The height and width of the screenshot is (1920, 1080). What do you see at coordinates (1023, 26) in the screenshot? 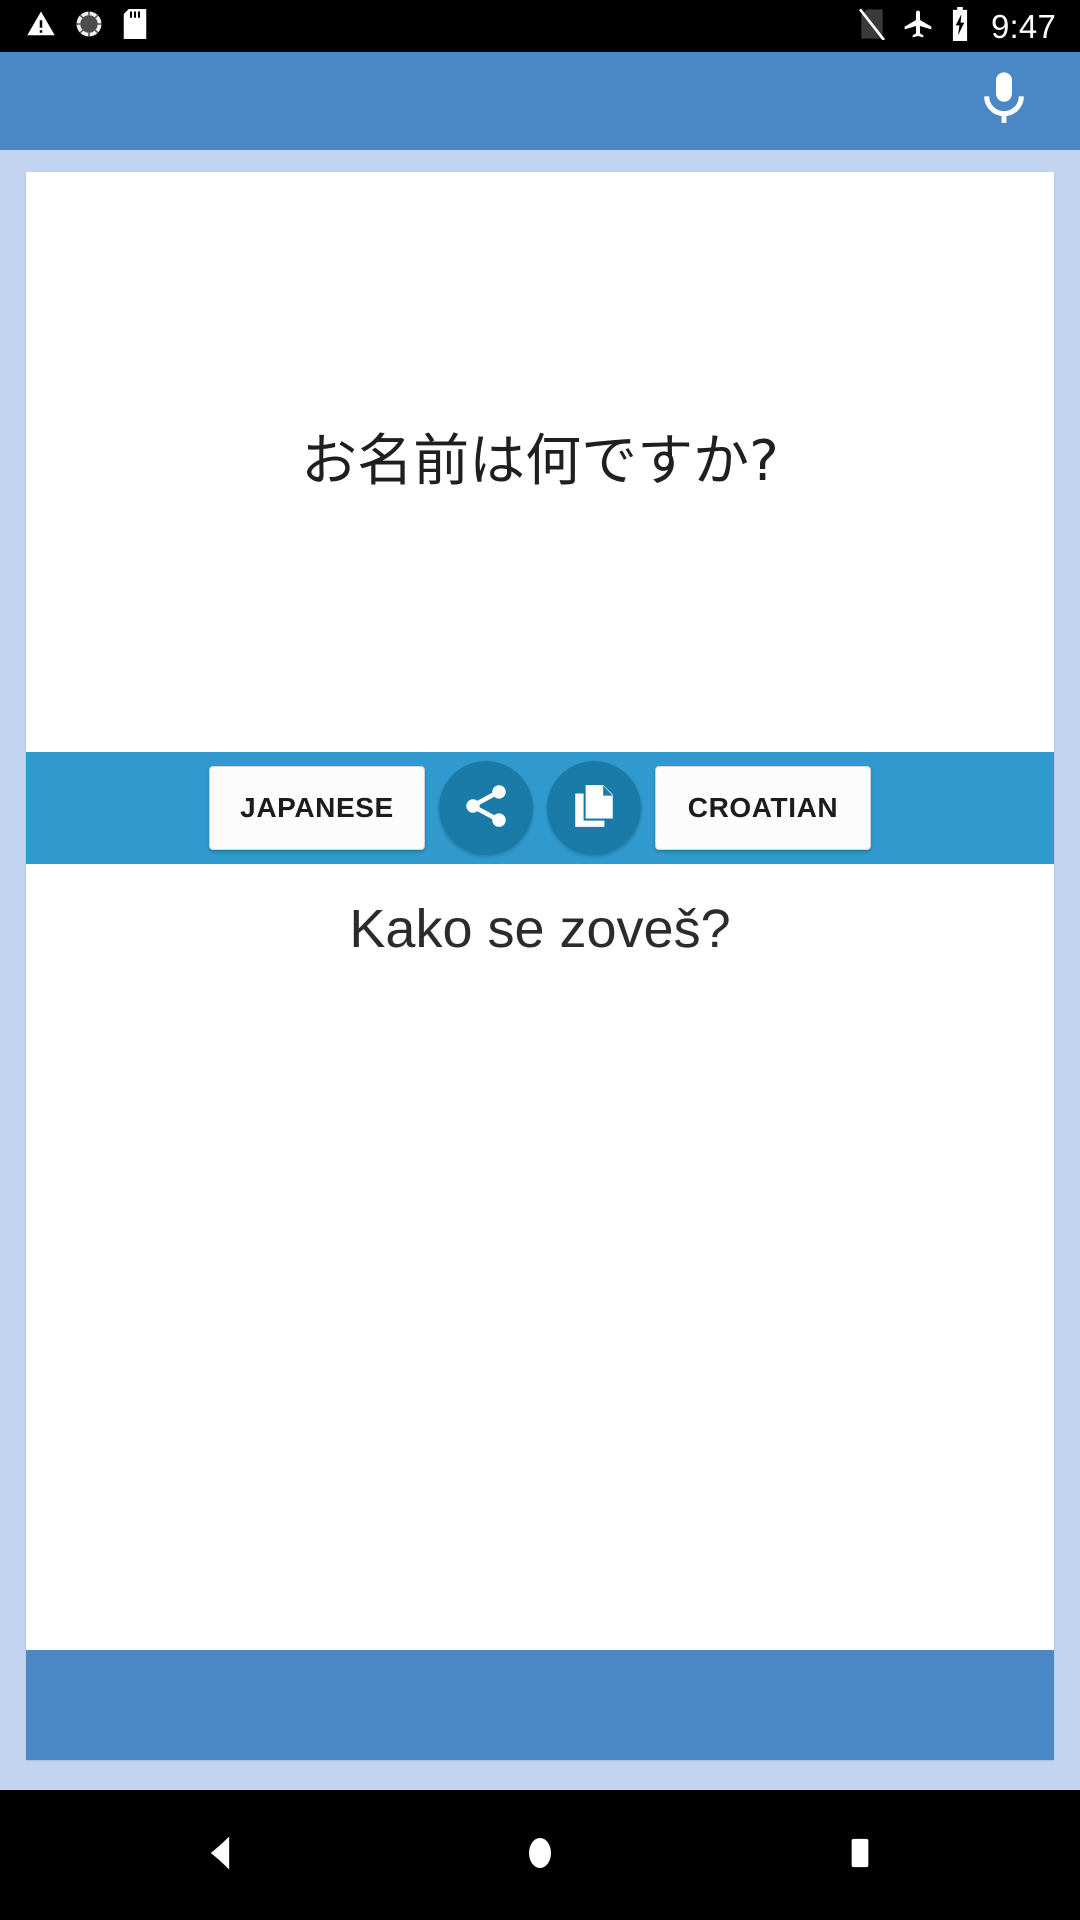
I see `status-bar-clock: 9:47` at bounding box center [1023, 26].